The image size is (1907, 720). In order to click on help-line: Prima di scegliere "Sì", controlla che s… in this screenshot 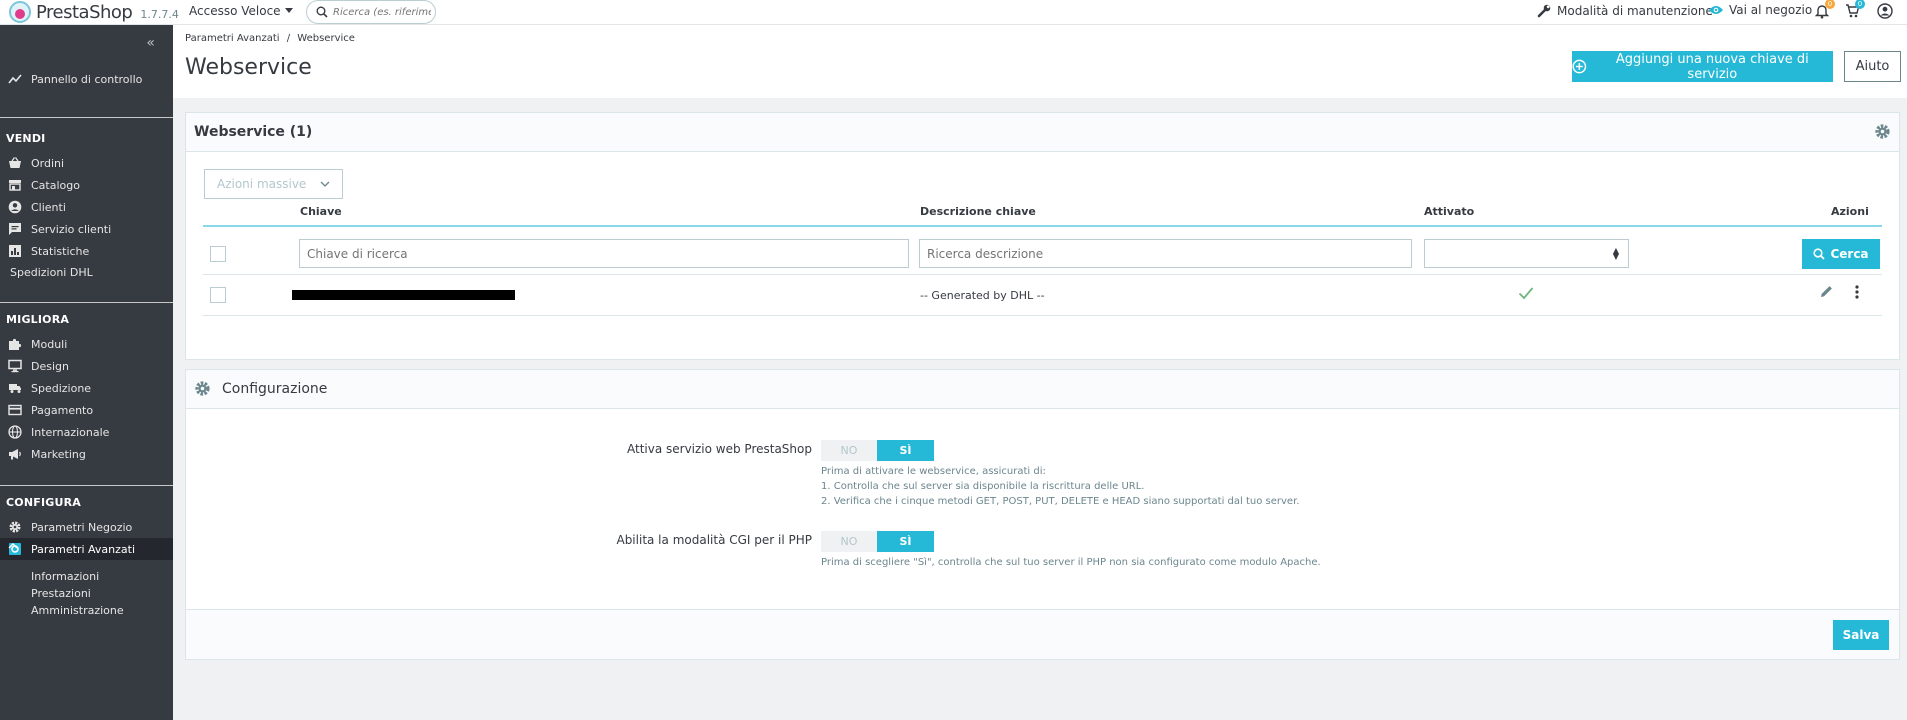, I will do `click(1071, 562)`.